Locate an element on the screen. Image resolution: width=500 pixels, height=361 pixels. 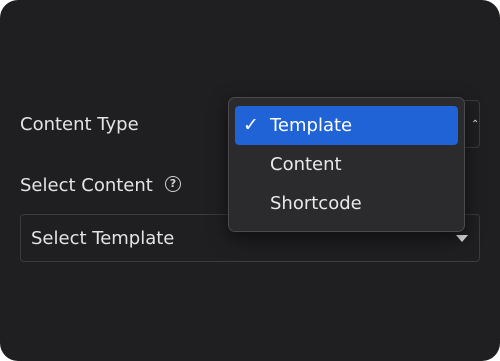
select-arrows-icon: ⌃ is located at coordinates (475, 124).